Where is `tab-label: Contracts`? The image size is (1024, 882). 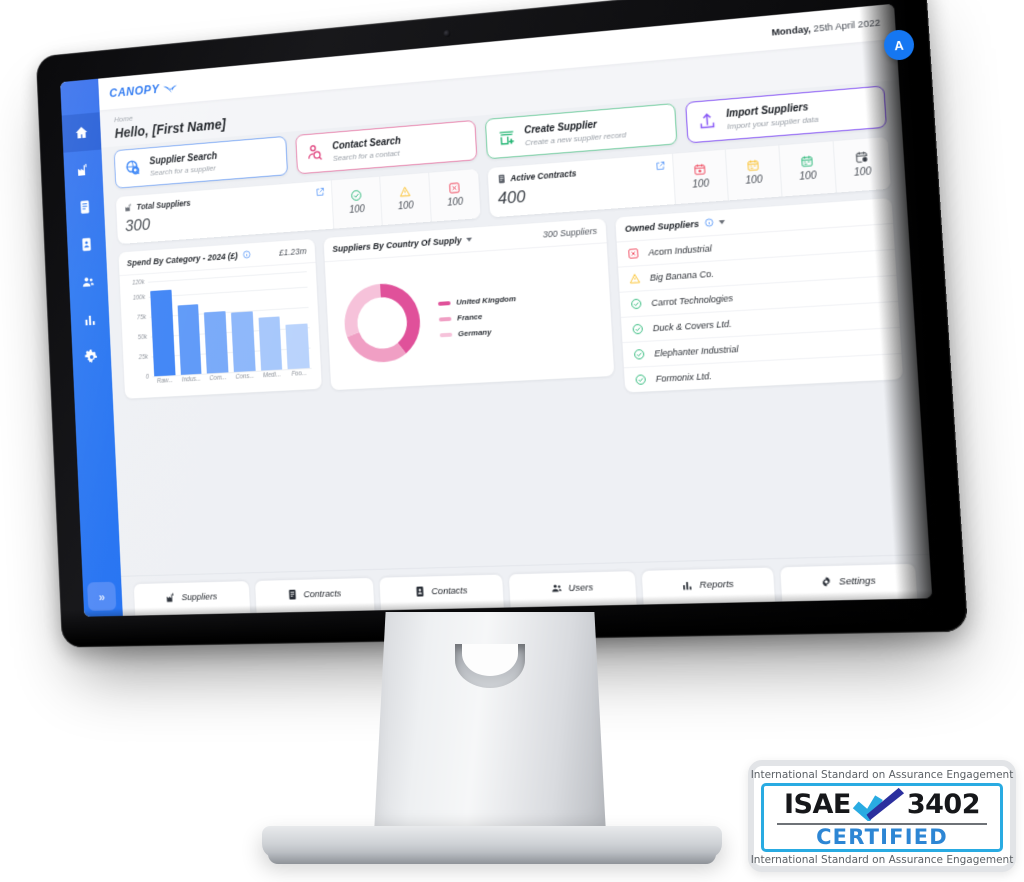 tab-label: Contracts is located at coordinates (322, 594).